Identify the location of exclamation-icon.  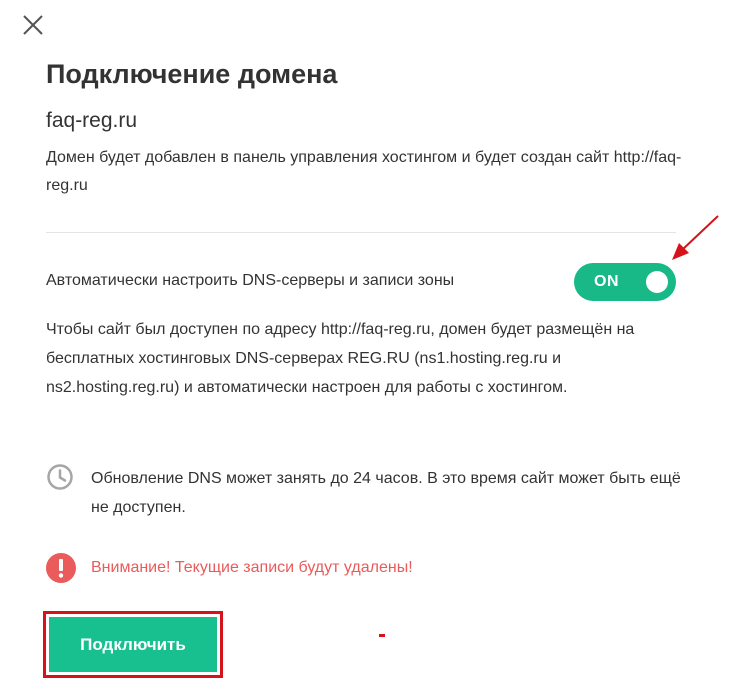
(61, 568).